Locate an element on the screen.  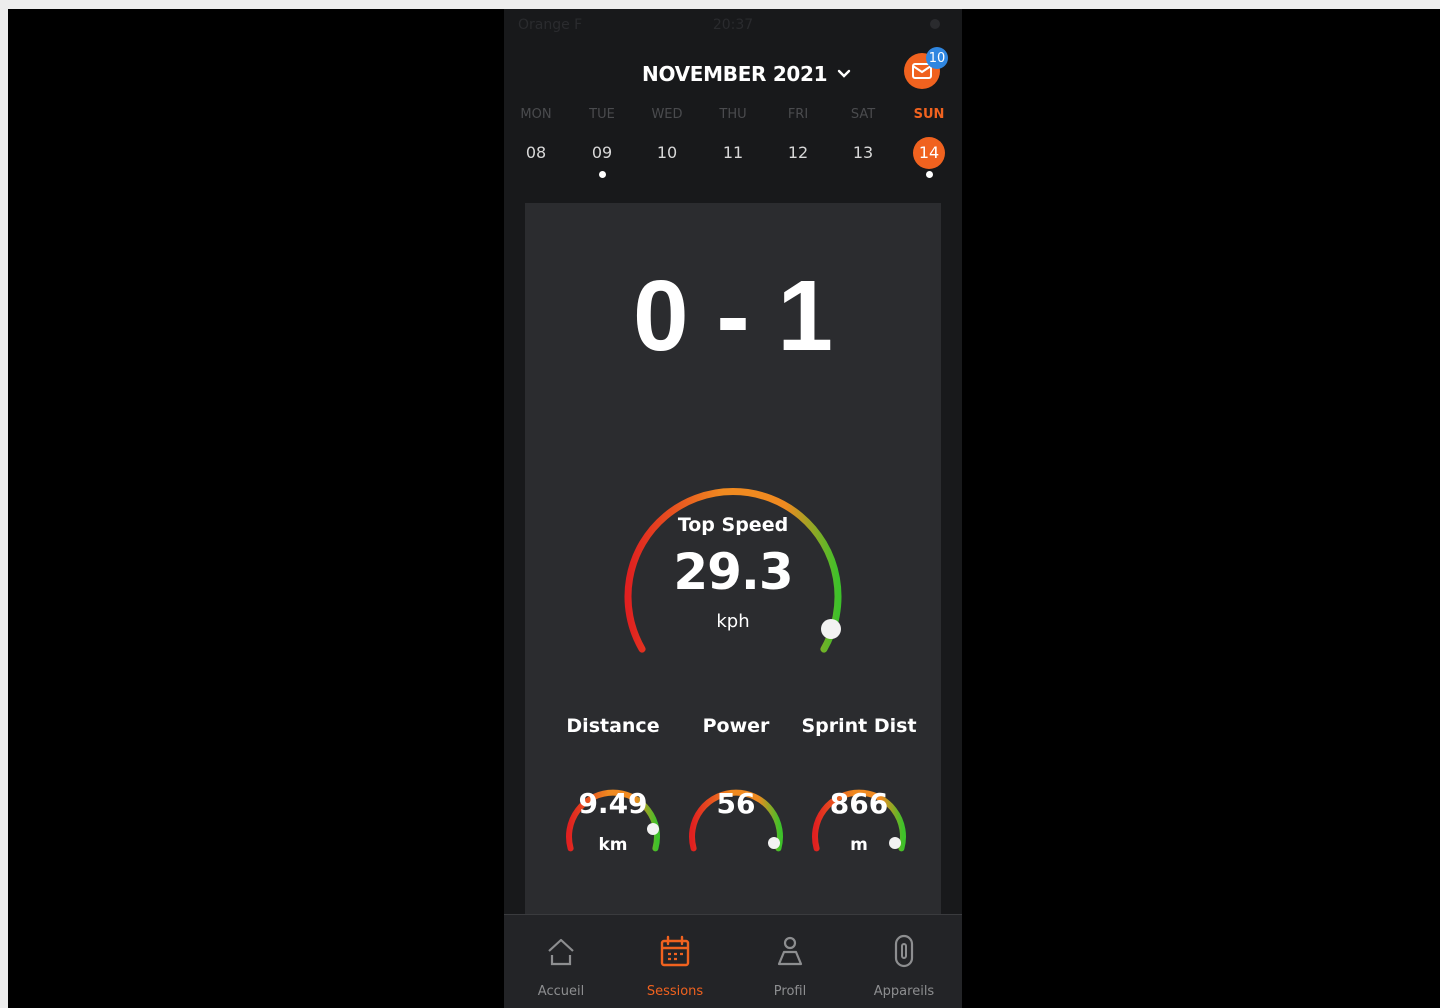
power-label: Power is located at coordinates (736, 726).